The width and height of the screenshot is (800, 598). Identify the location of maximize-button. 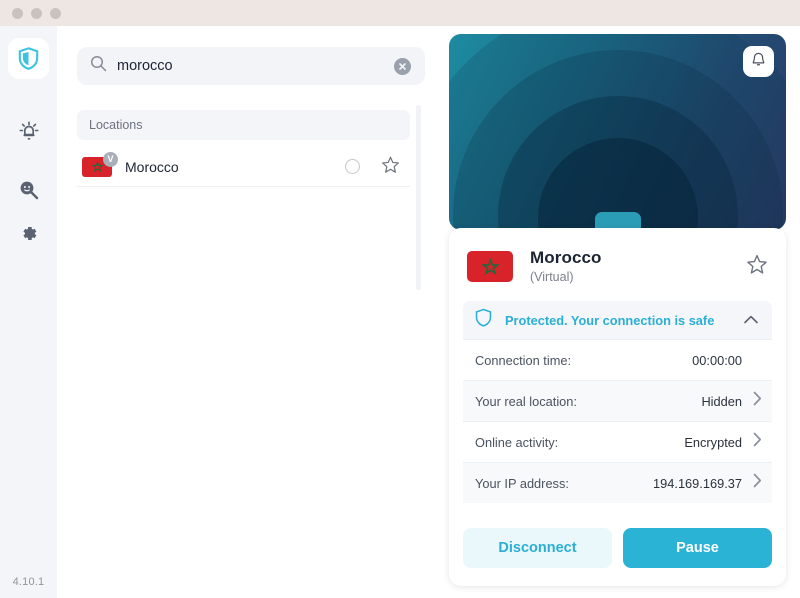
(55, 13).